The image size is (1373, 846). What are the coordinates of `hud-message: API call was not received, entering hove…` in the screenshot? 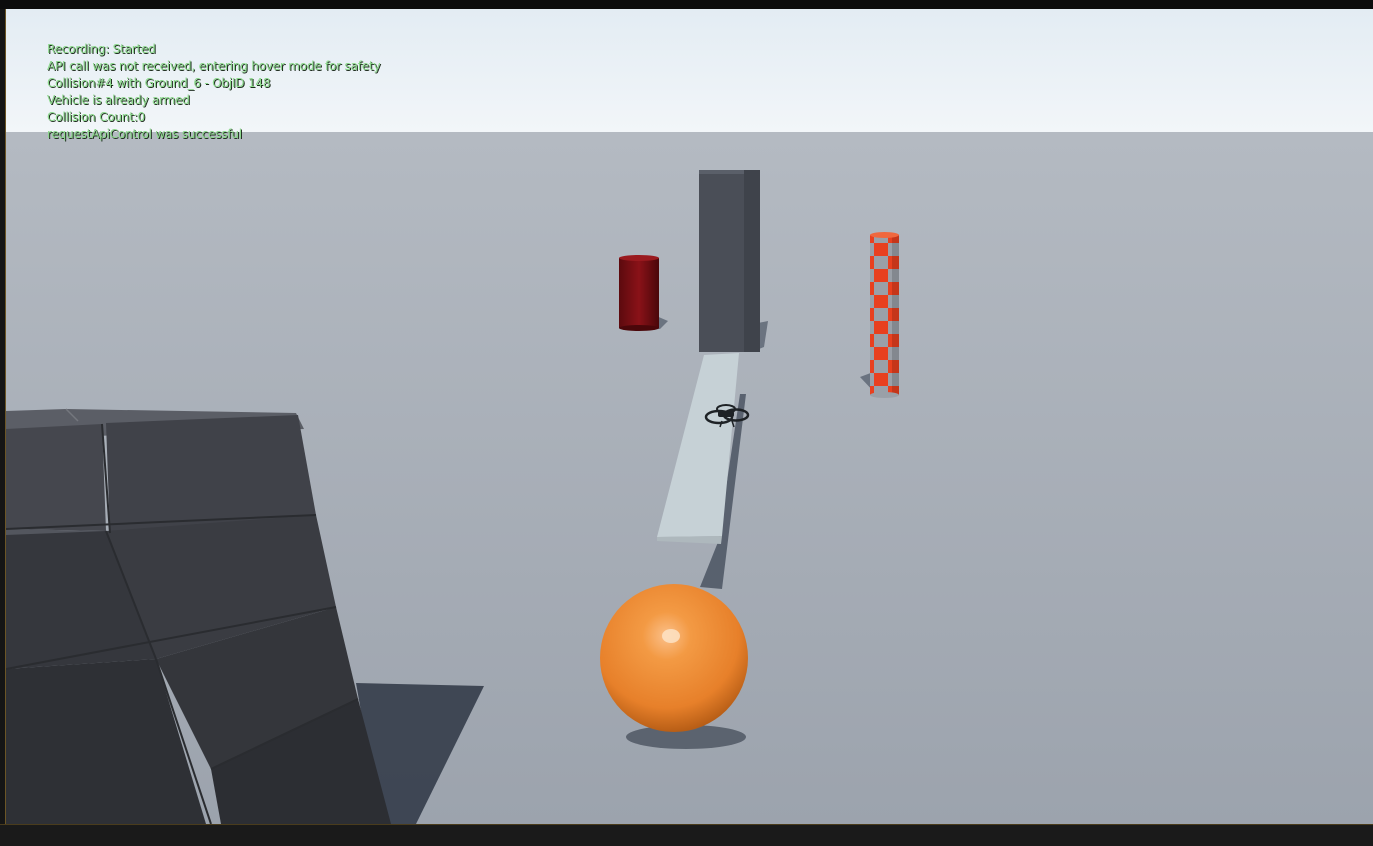 It's located at (214, 66).